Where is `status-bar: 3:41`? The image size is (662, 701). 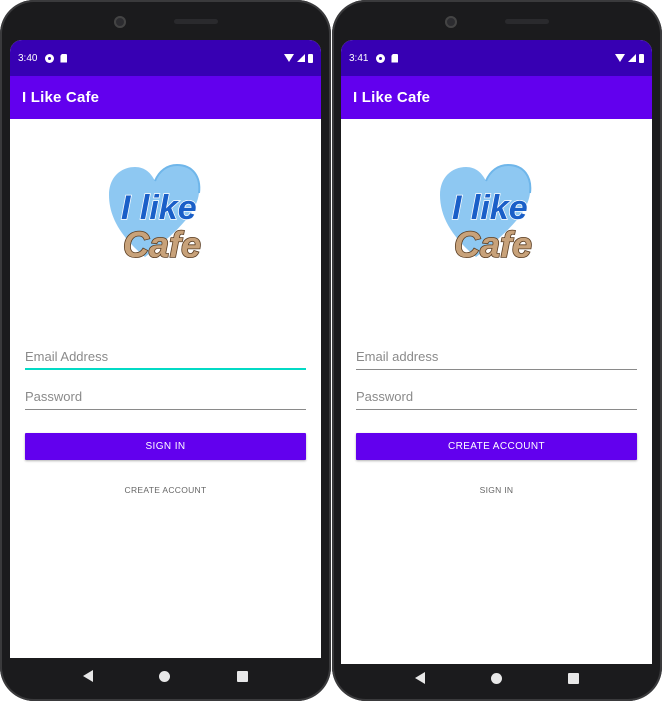
status-bar: 3:41 is located at coordinates (496, 58).